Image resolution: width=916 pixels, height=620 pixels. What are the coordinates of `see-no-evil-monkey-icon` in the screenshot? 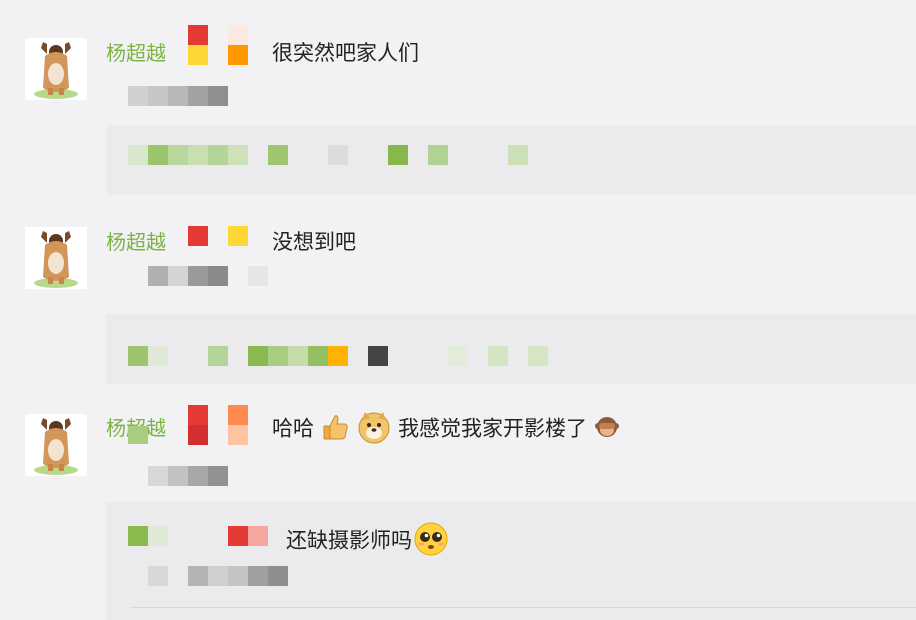 It's located at (607, 429).